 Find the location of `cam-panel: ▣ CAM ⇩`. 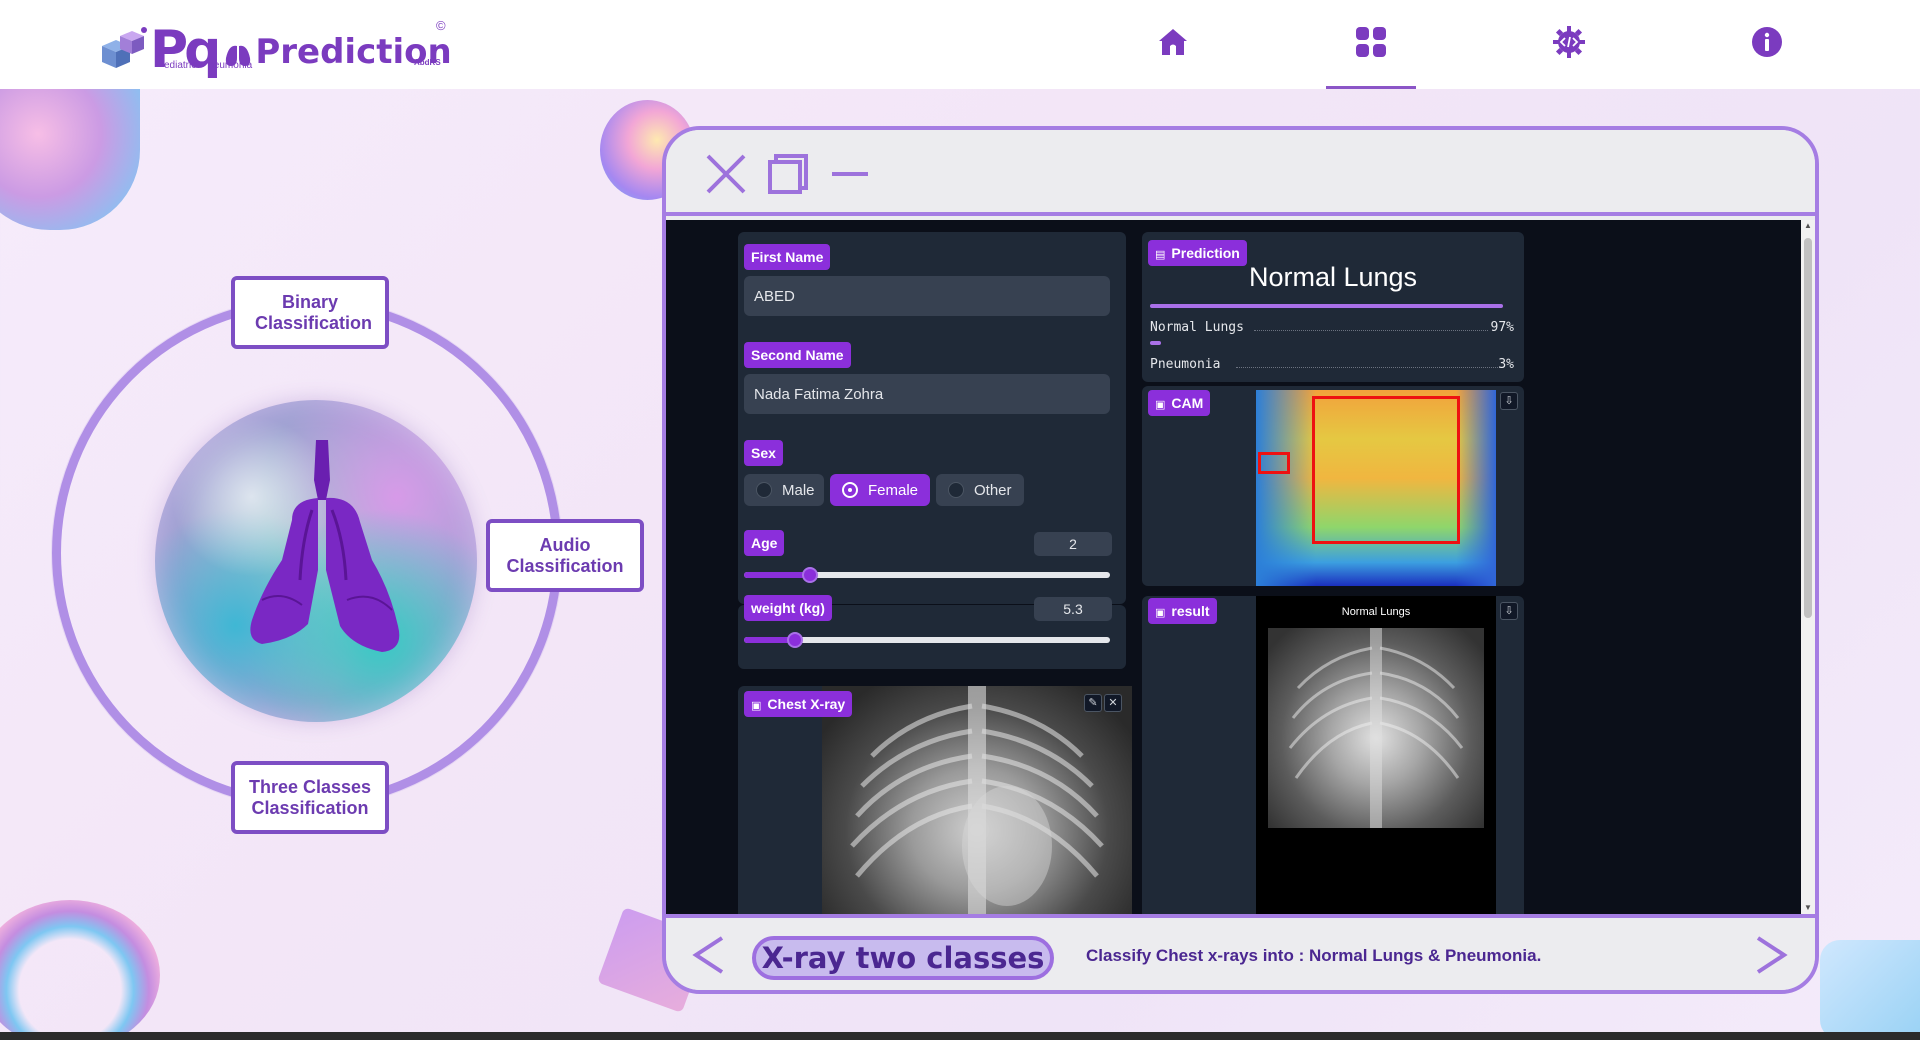

cam-panel: ▣ CAM ⇩ is located at coordinates (1333, 486).